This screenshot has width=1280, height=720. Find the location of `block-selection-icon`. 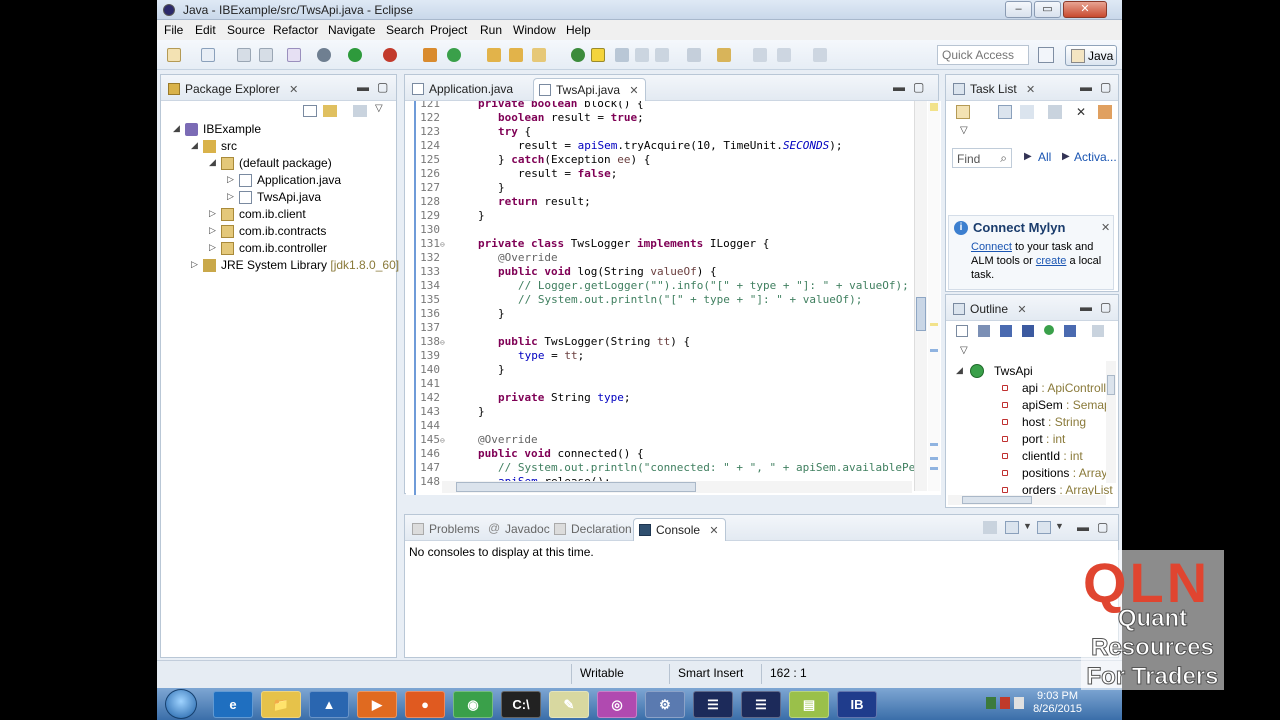

block-selection-icon is located at coordinates (642, 55).